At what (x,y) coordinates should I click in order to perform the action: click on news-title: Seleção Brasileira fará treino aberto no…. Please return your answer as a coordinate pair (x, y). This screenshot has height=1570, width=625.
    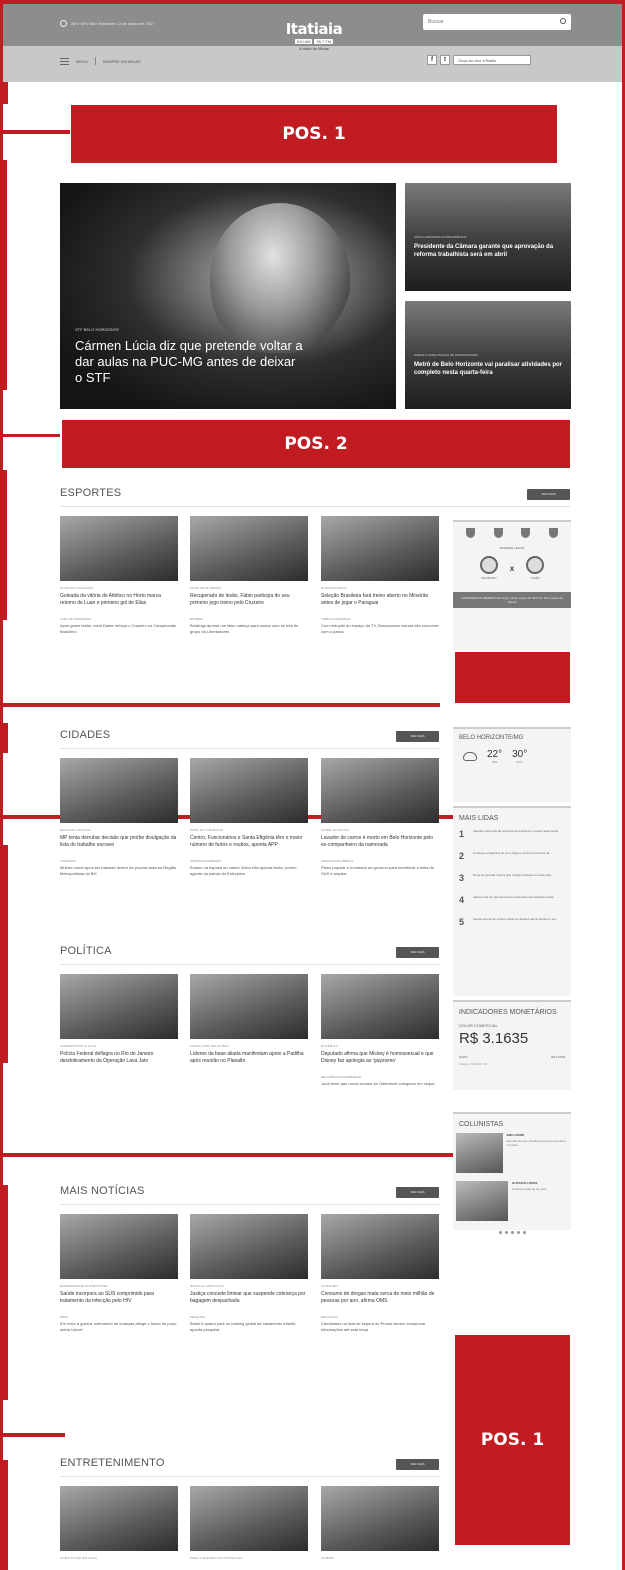
    Looking at the image, I should click on (380, 600).